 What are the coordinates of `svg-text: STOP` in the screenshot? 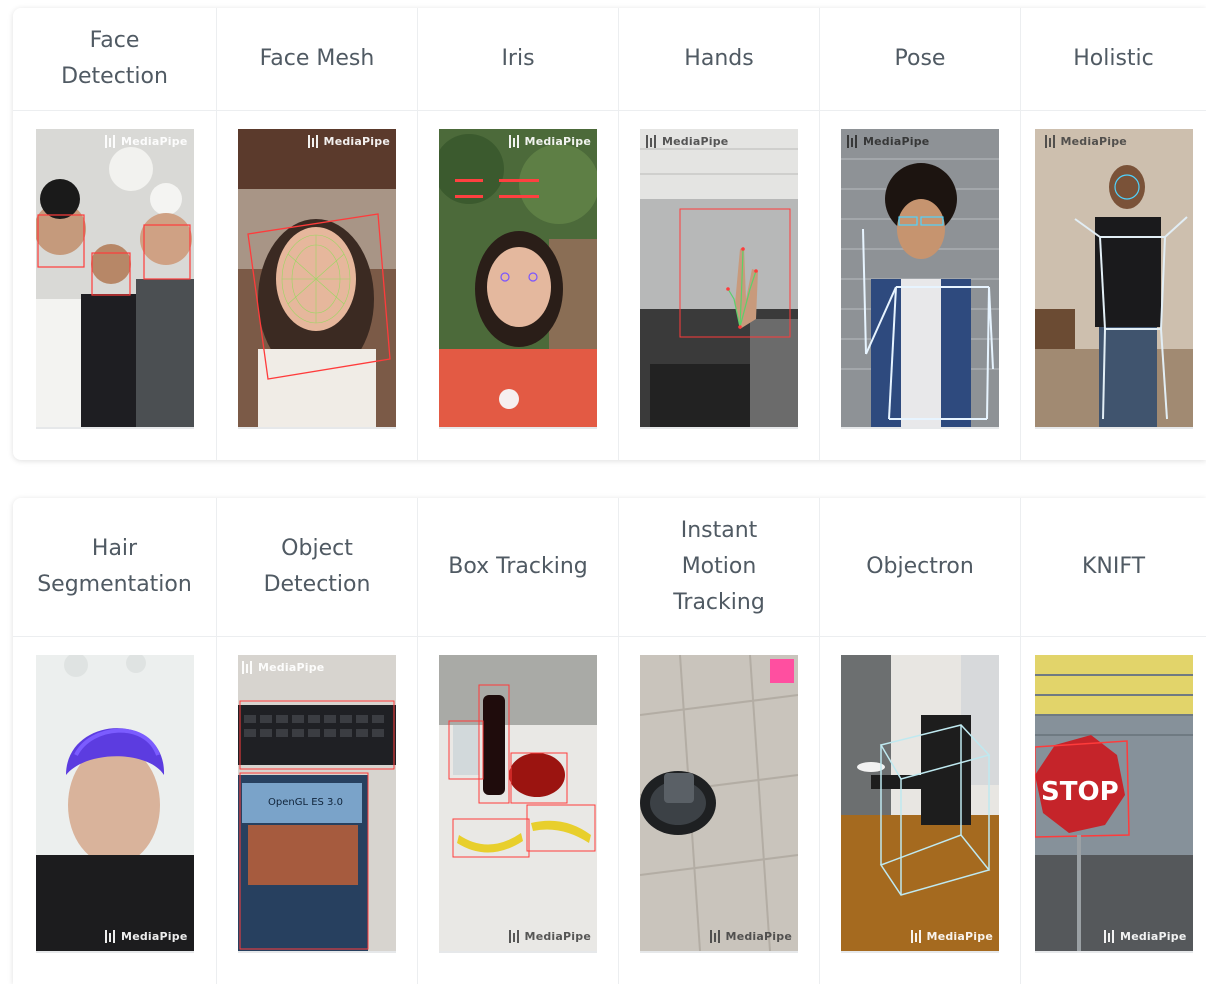 It's located at (1080, 792).